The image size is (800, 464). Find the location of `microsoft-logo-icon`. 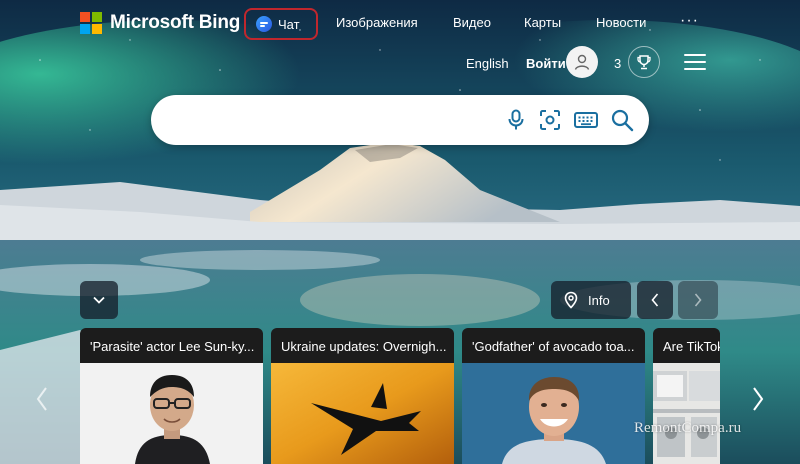

microsoft-logo-icon is located at coordinates (91, 23).